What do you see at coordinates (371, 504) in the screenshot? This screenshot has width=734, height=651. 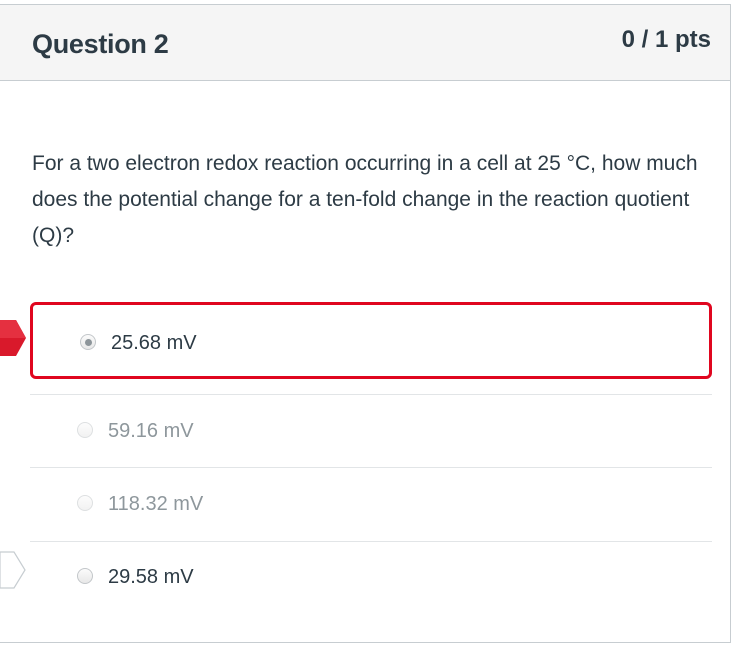 I see `answer-option-3: 118.32 mV` at bounding box center [371, 504].